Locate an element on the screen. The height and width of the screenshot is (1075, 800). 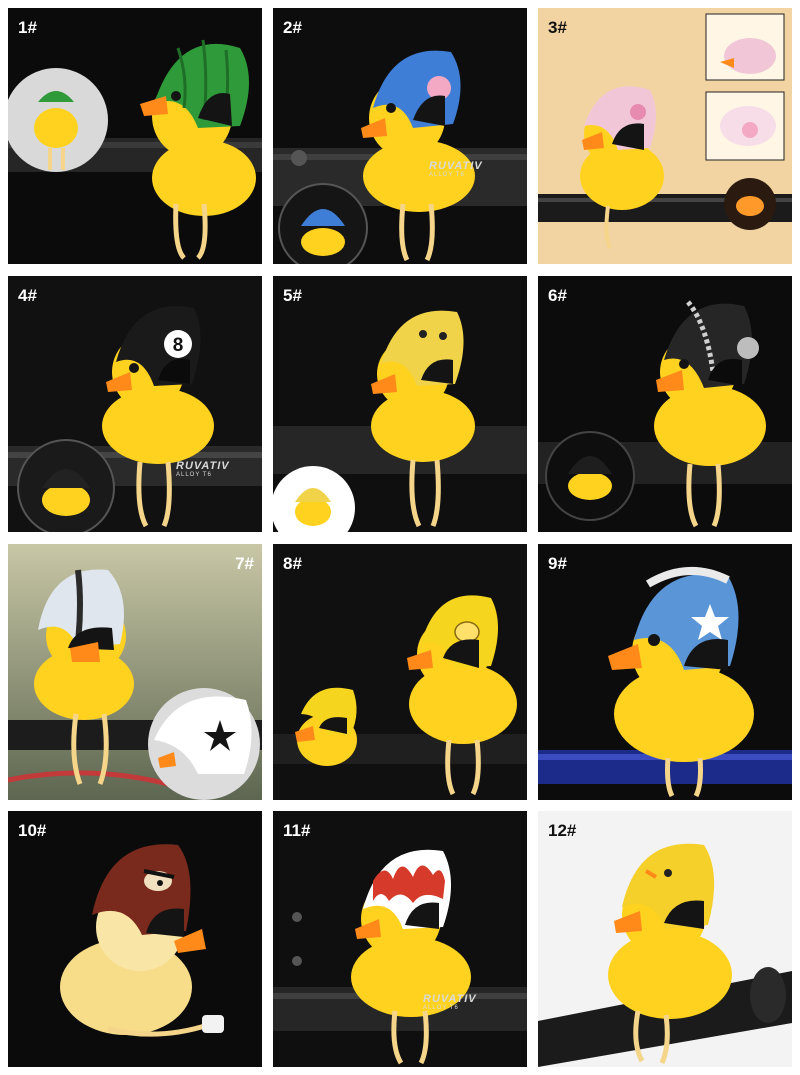
product-number-label: 3# is located at coordinates (557, 27).